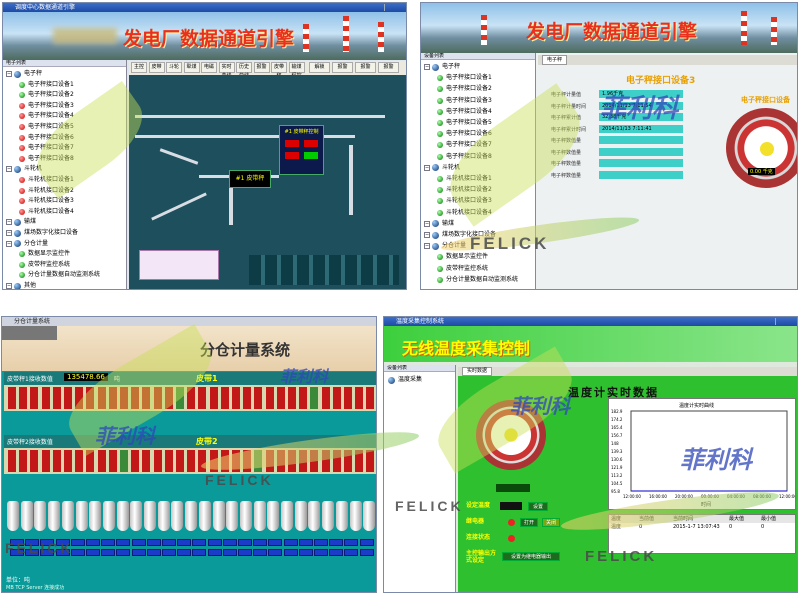  What do you see at coordinates (156, 67) in the screenshot?
I see `toolbar-button: 皮带` at bounding box center [156, 67].